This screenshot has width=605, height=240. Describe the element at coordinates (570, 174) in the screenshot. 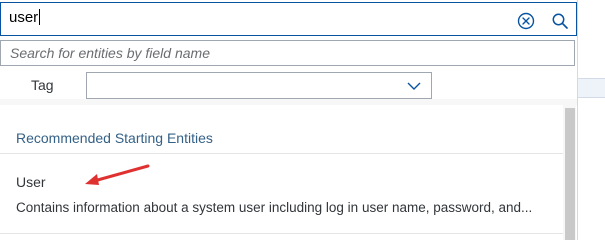

I see `scrollbar-thumb` at that location.